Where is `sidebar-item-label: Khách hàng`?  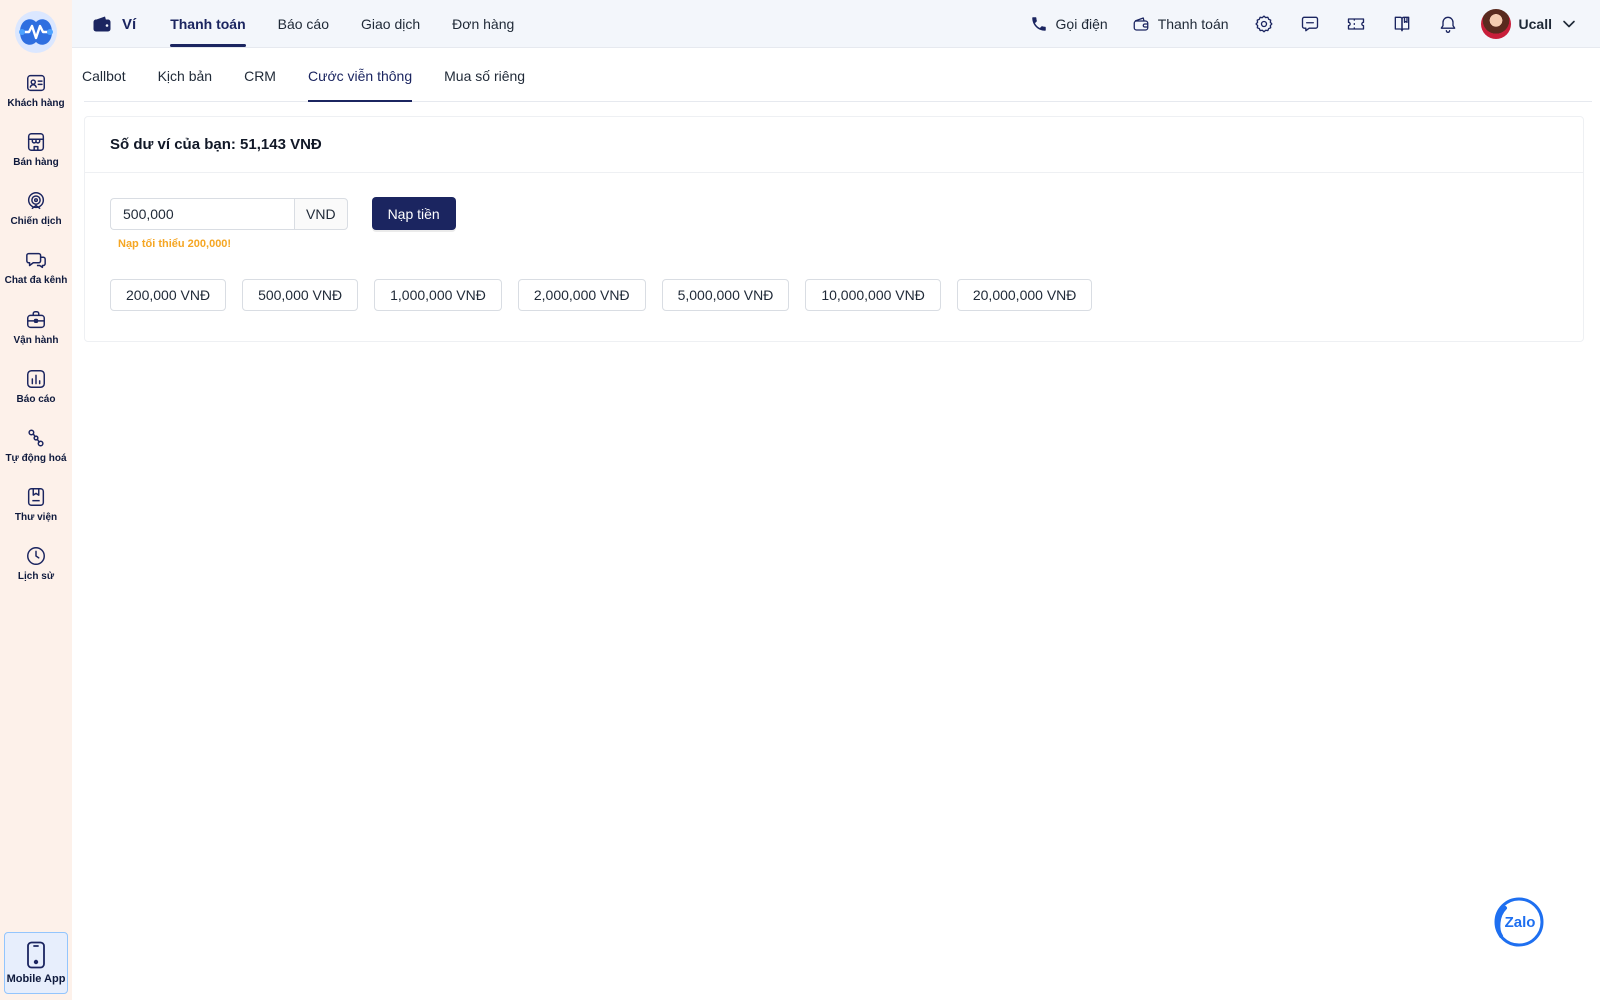
sidebar-item-label: Khách hàng is located at coordinates (36, 103).